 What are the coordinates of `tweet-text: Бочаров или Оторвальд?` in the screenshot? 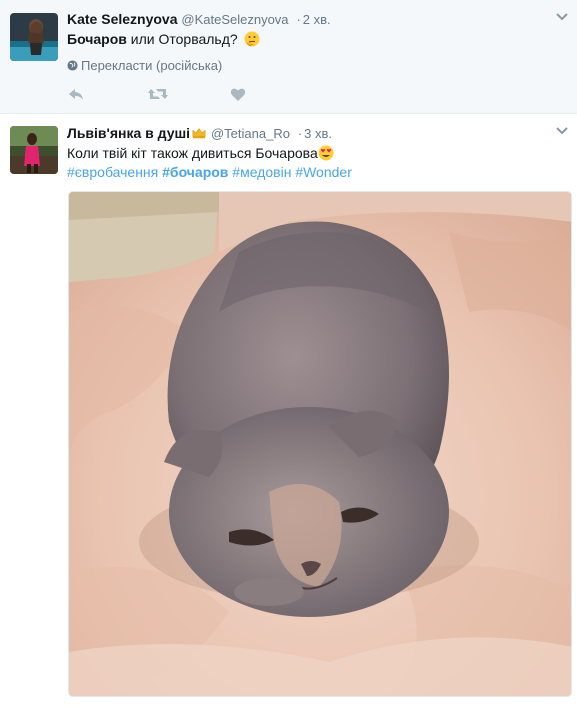 It's located at (163, 39).